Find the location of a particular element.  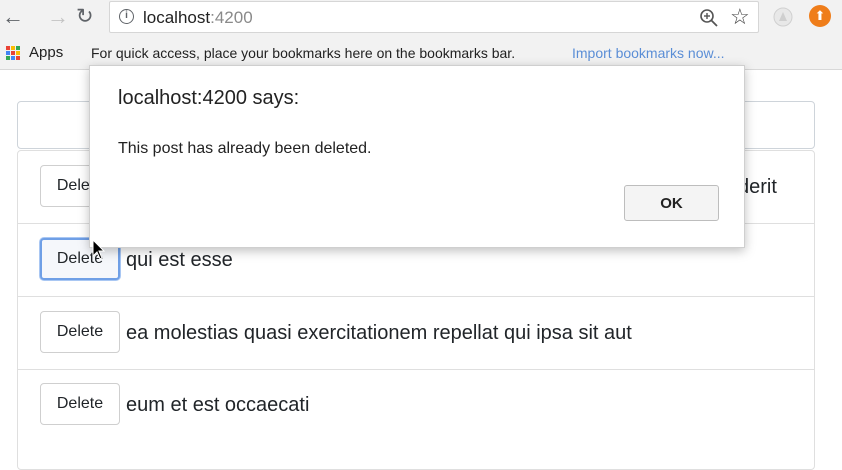

reload-icon: ↻ is located at coordinates (85, 17).